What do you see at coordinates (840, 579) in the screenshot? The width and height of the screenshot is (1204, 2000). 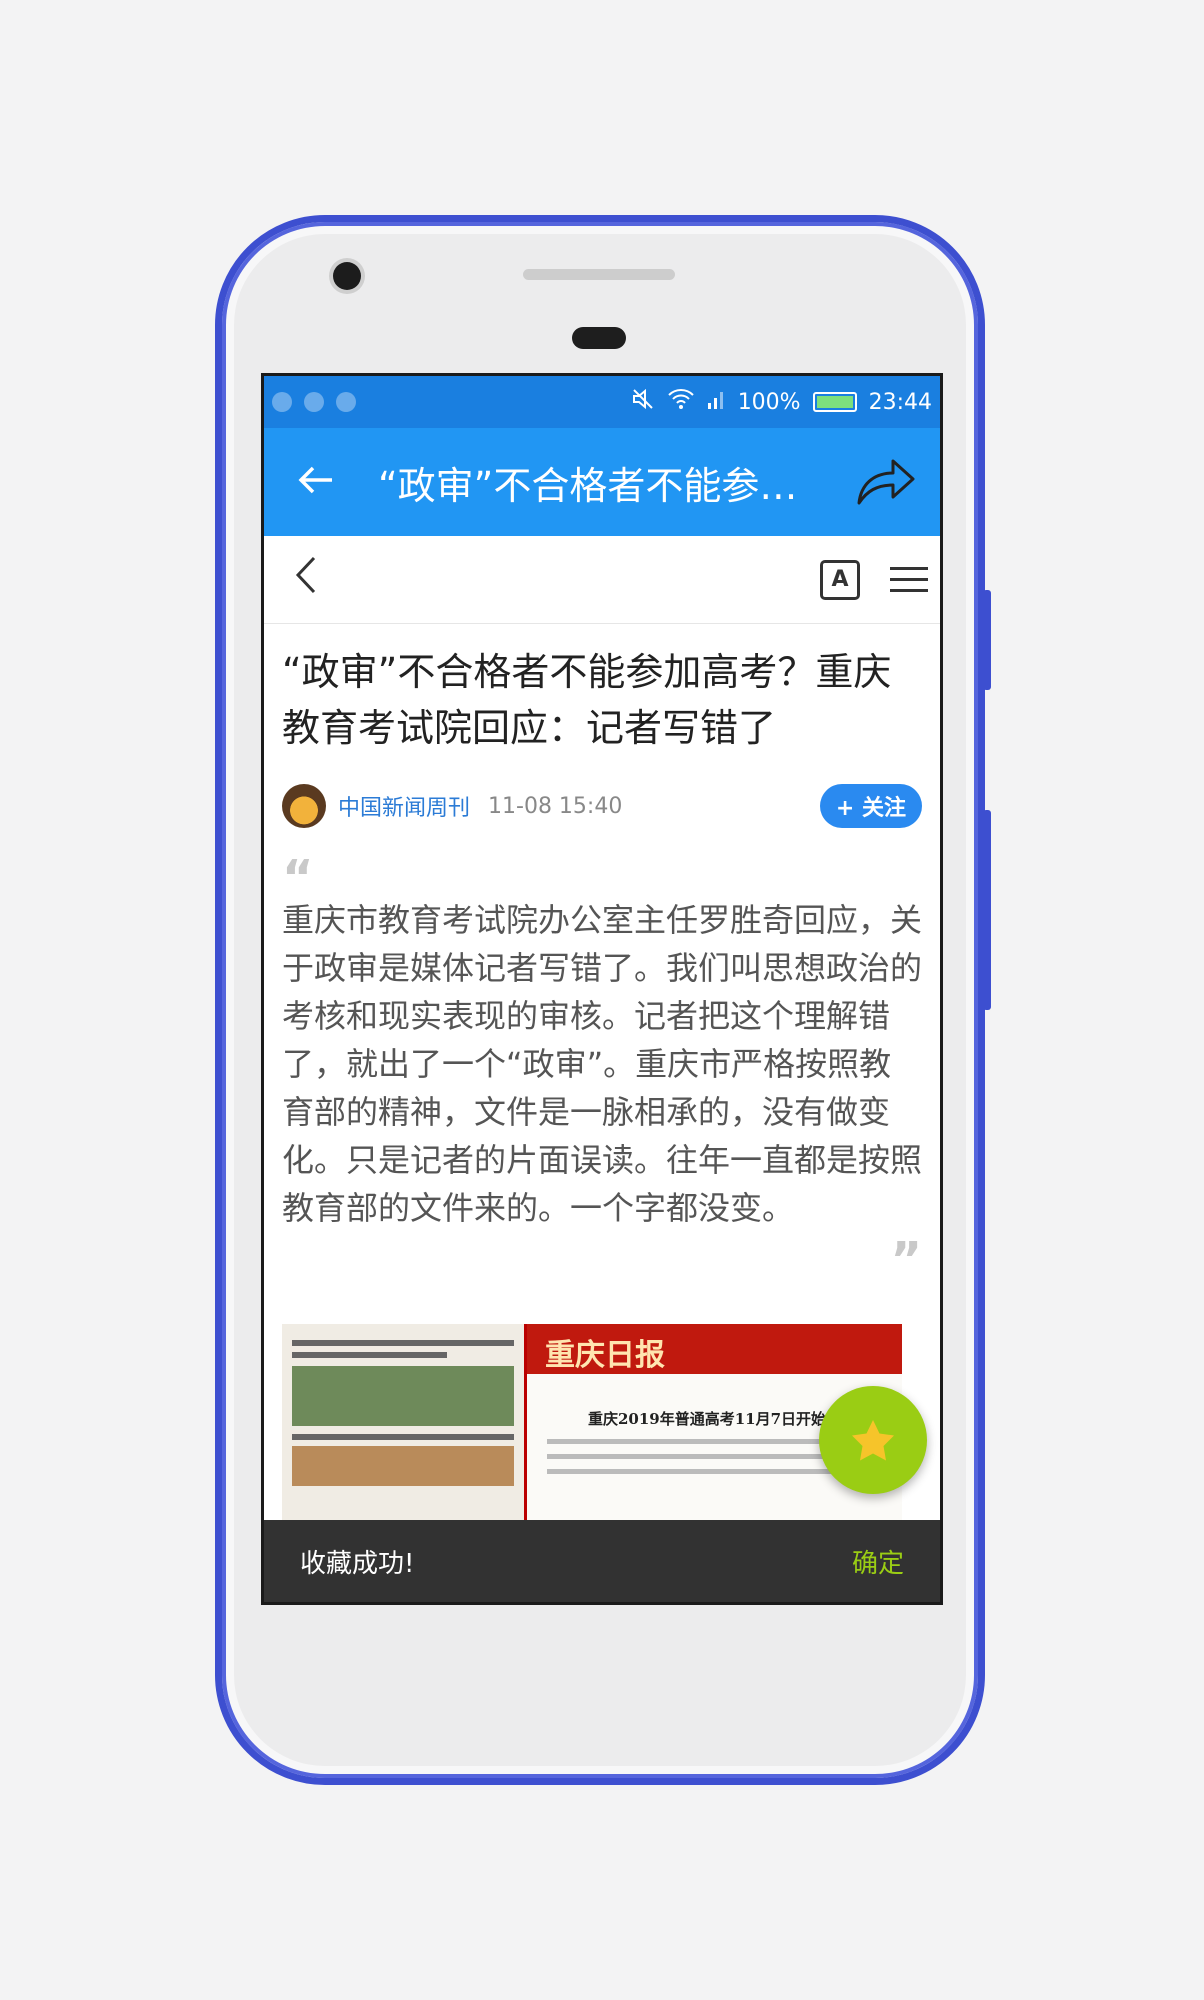 I see `font-size-icon: A` at bounding box center [840, 579].